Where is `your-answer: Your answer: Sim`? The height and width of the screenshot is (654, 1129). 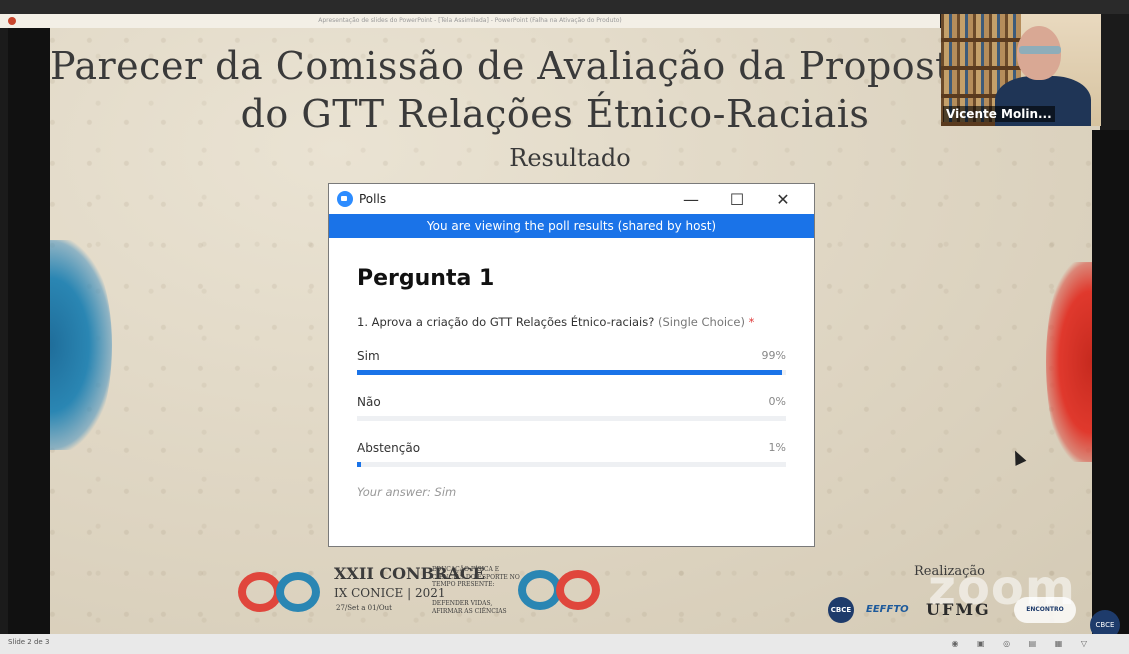
your-answer: Your answer: Sim is located at coordinates (407, 492).